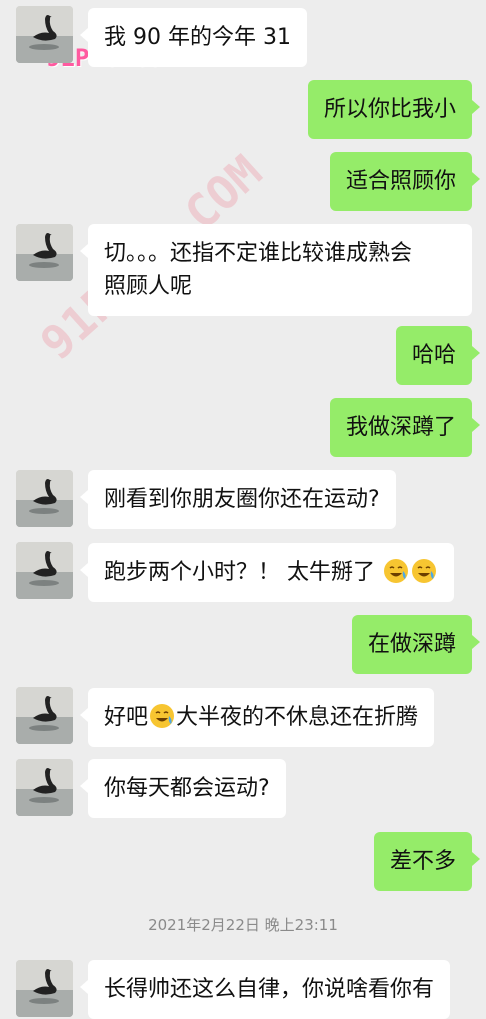  I want to click on message-text: 适合照顾你, so click(400, 181).